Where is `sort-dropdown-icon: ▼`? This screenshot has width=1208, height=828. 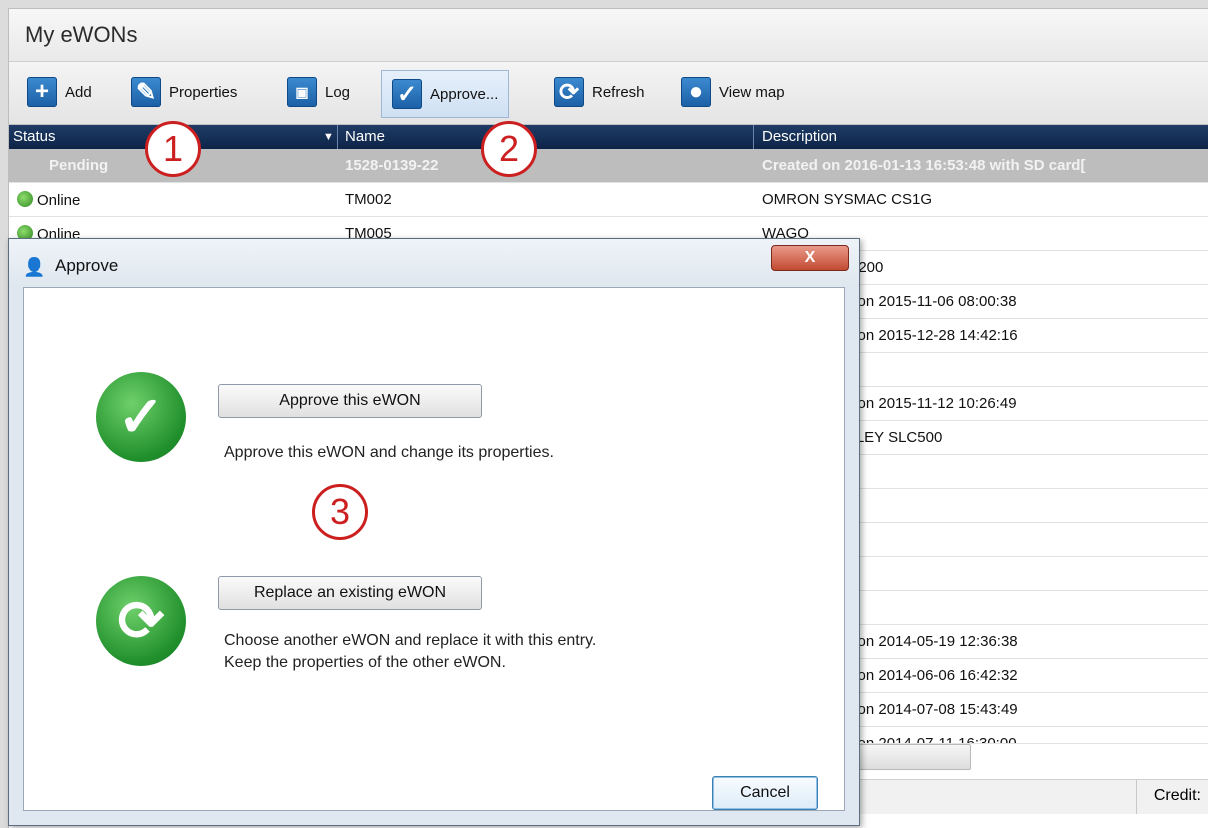
sort-dropdown-icon: ▼ is located at coordinates (328, 137).